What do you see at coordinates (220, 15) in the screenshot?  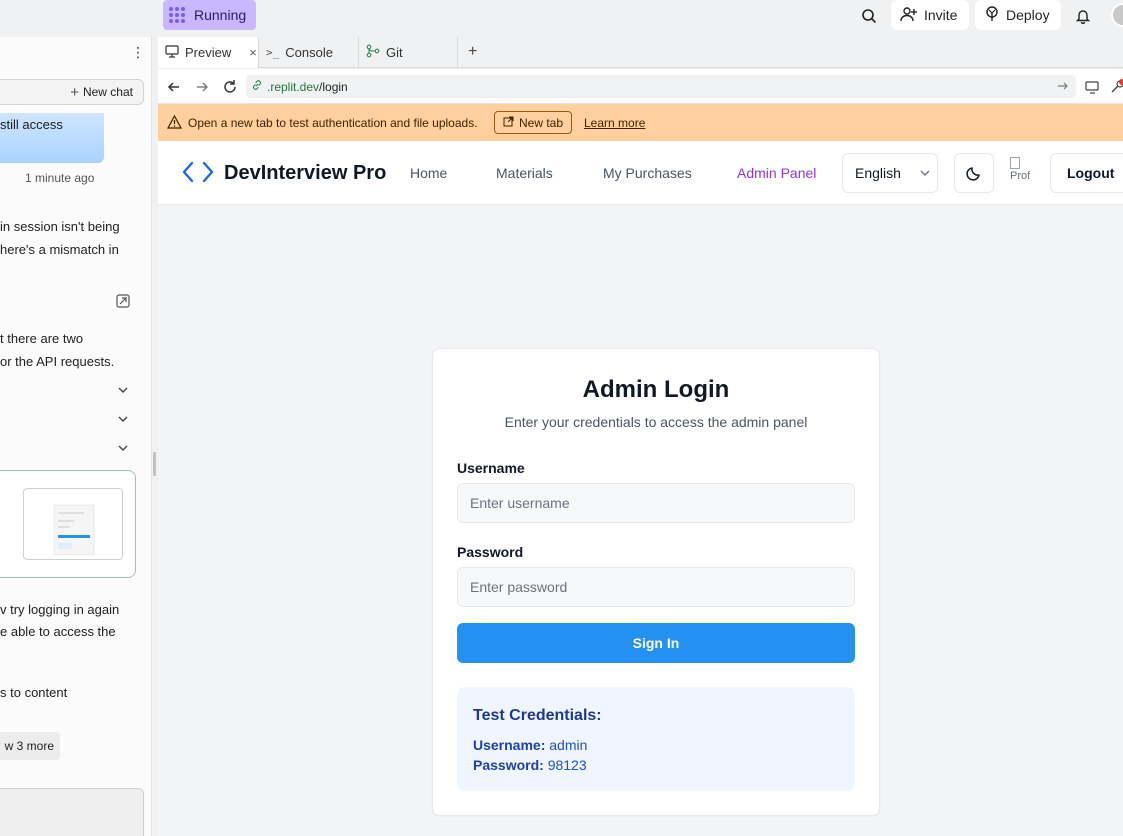 I see `run-button-label: Running` at bounding box center [220, 15].